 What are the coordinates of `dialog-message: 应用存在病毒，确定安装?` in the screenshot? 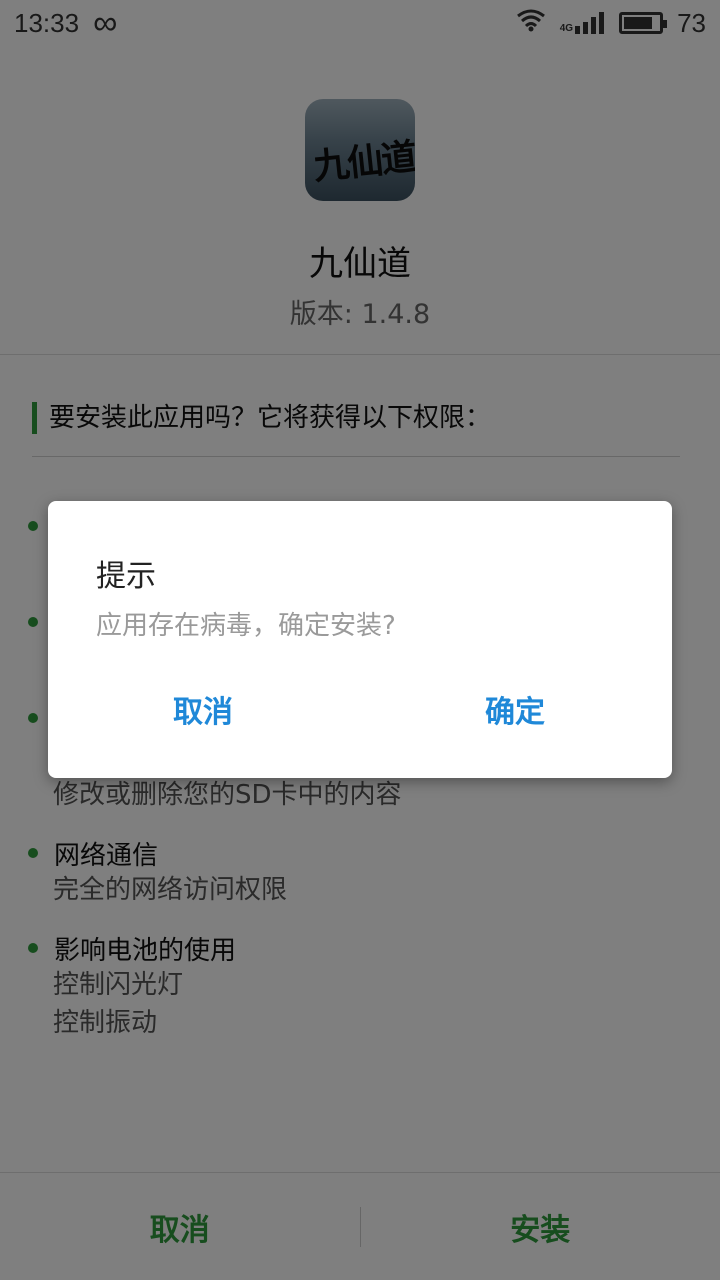 It's located at (246, 626).